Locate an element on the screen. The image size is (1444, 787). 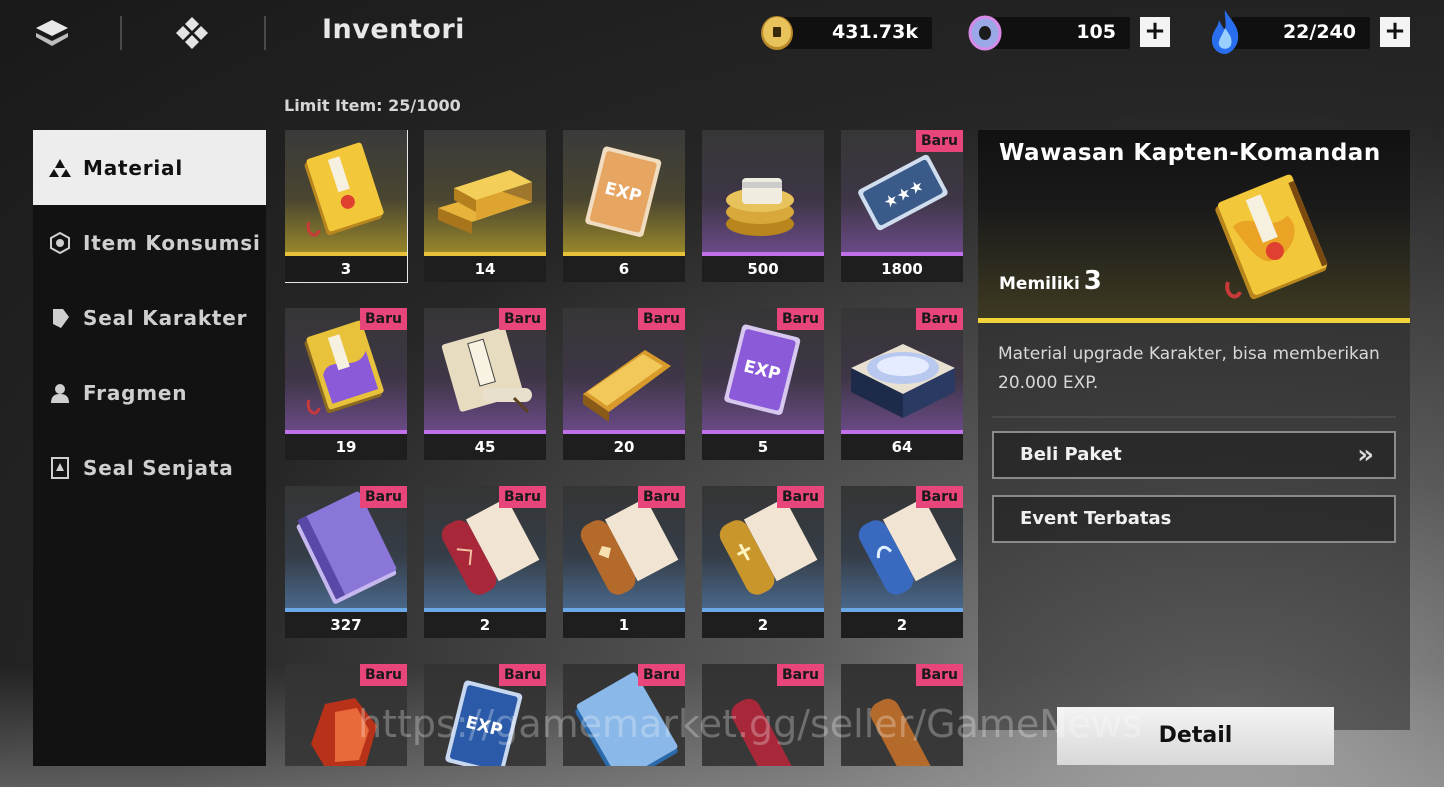
item-card: 45 Baru is located at coordinates (485, 384).